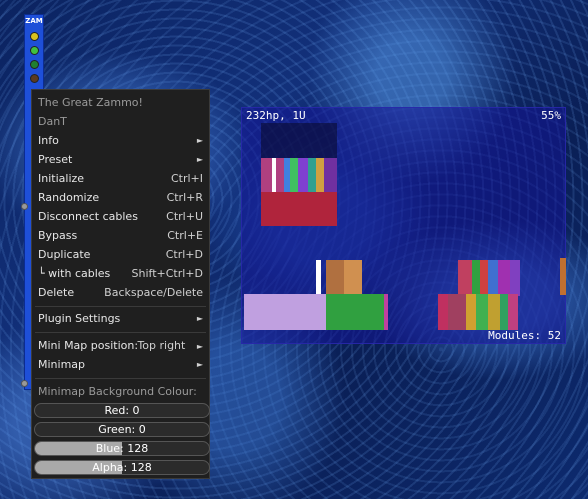 The image size is (588, 499). Describe the element at coordinates (551, 115) in the screenshot. I see `minimap-zoom: 55%` at that location.